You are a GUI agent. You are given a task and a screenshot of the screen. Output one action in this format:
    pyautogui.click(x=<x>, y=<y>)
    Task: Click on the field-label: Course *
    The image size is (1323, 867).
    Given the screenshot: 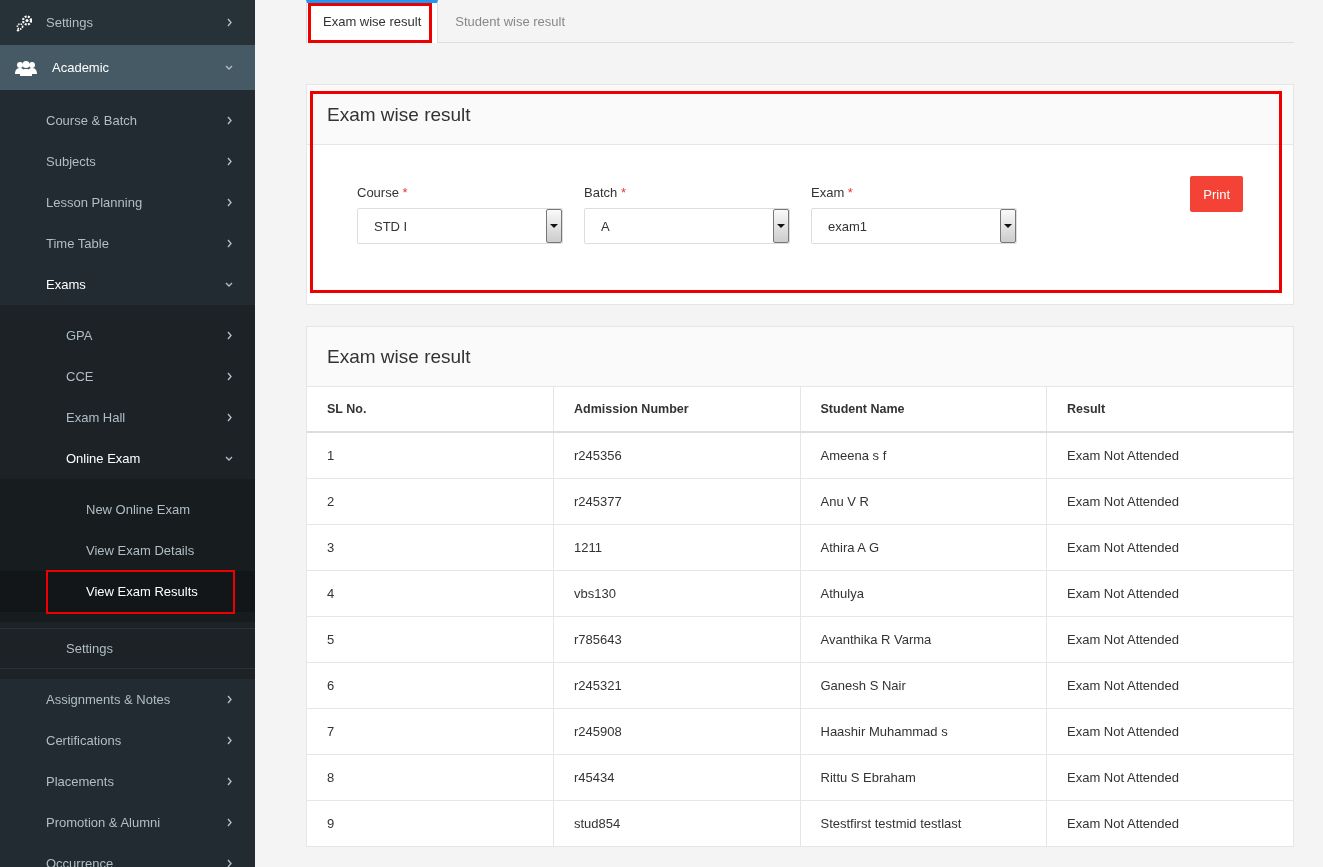 What is the action you would take?
    pyautogui.click(x=383, y=192)
    